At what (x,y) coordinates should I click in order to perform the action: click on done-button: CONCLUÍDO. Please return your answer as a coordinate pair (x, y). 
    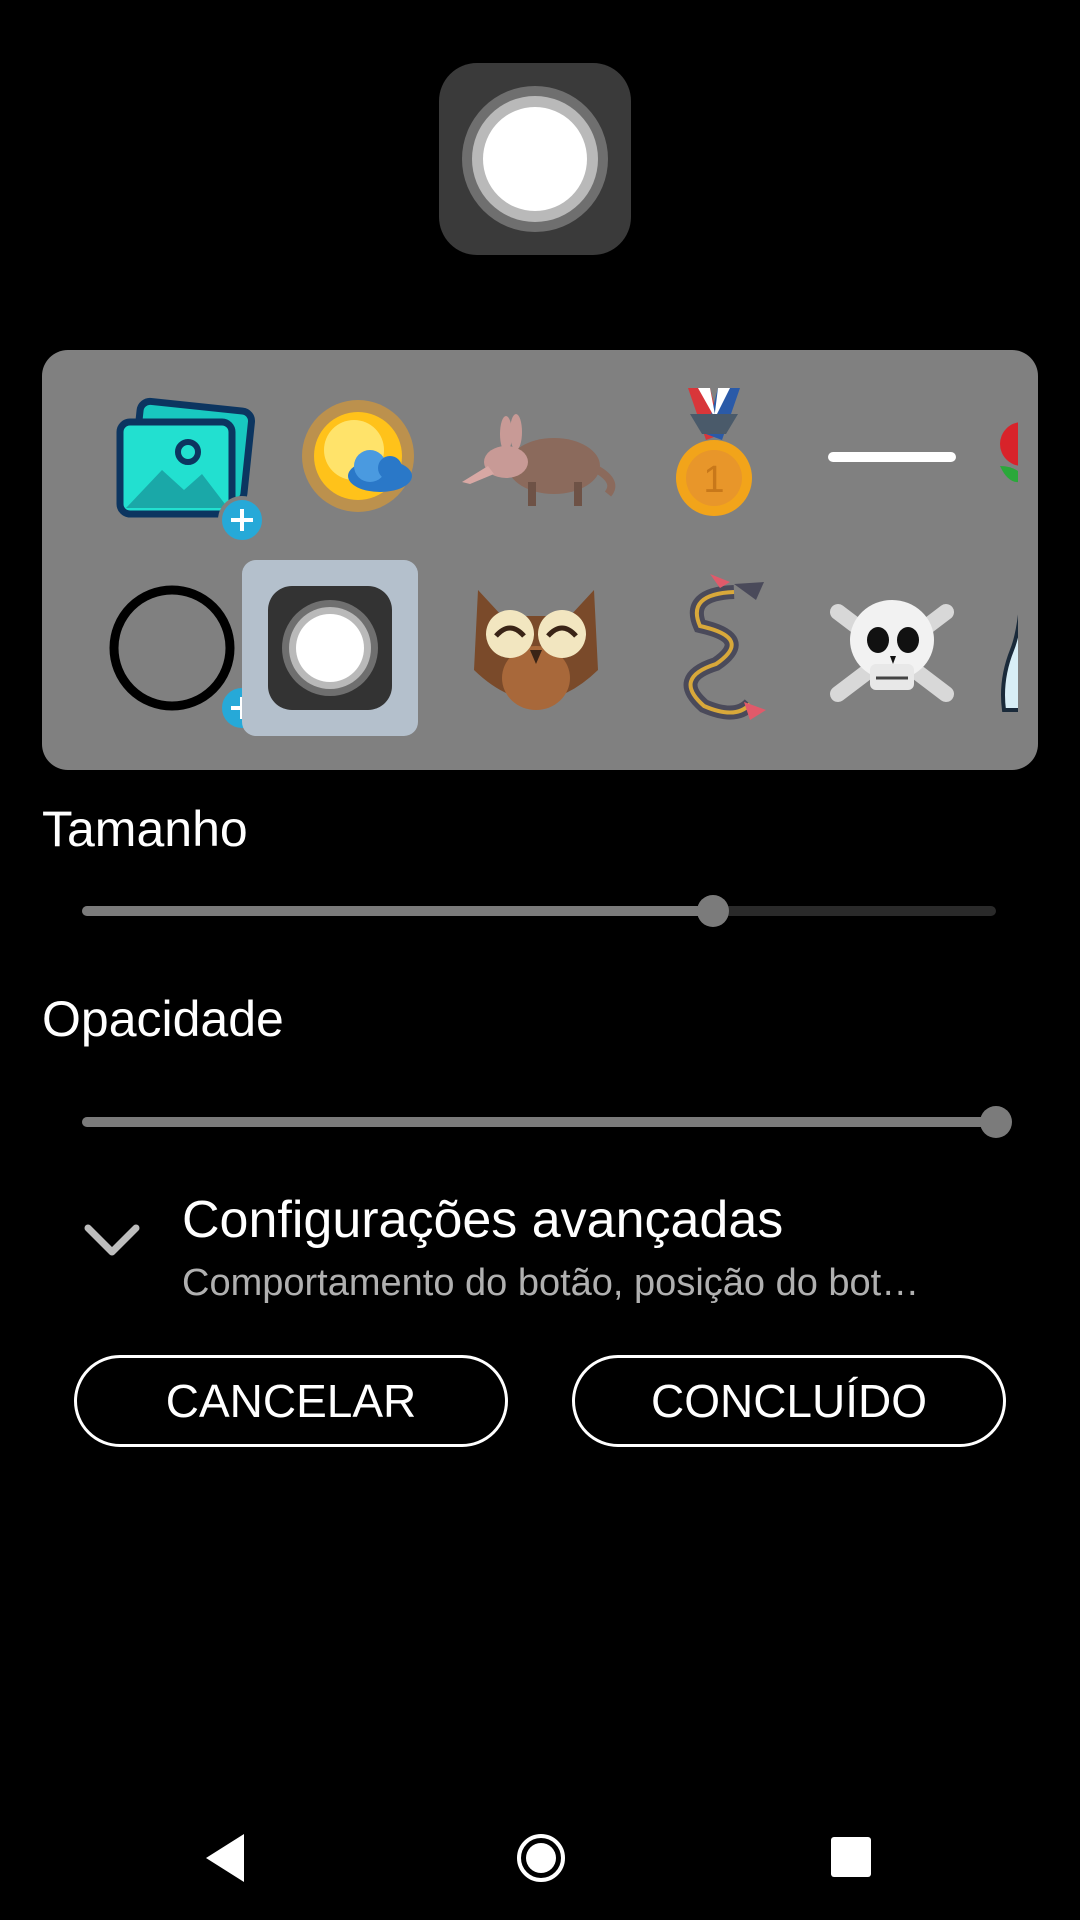
    Looking at the image, I should click on (789, 1401).